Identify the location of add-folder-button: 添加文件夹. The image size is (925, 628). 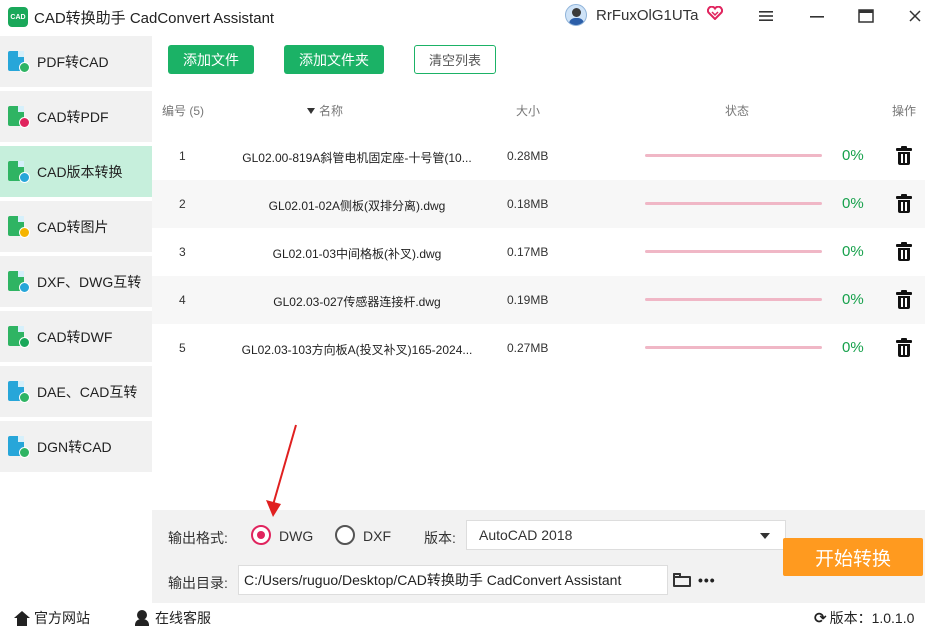
(334, 59).